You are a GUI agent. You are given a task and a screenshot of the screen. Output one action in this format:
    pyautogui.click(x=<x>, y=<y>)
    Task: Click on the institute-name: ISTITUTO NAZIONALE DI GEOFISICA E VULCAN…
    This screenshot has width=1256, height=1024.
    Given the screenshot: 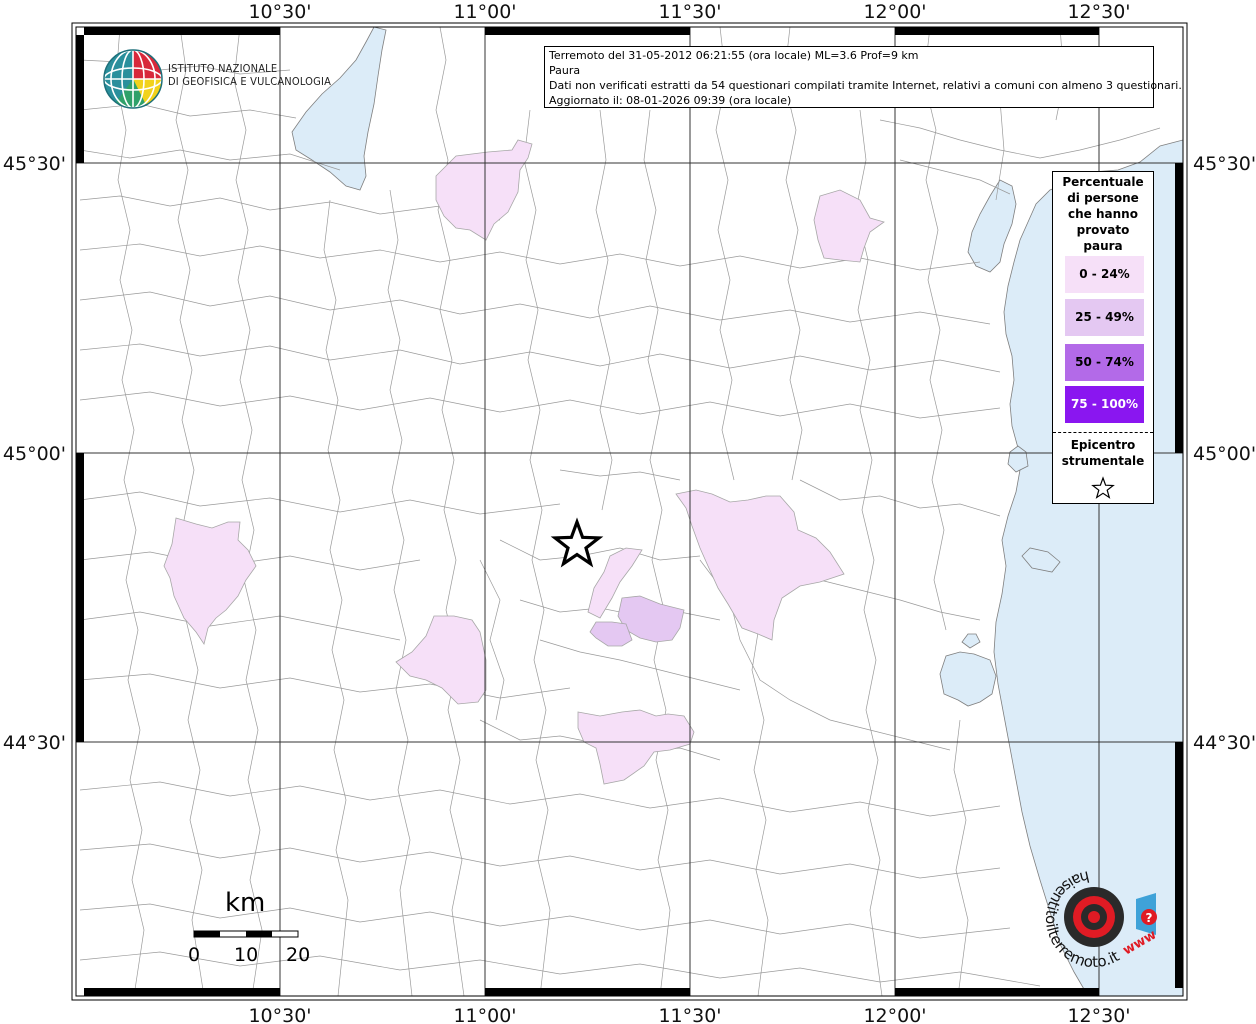 What is the action you would take?
    pyautogui.click(x=249, y=75)
    